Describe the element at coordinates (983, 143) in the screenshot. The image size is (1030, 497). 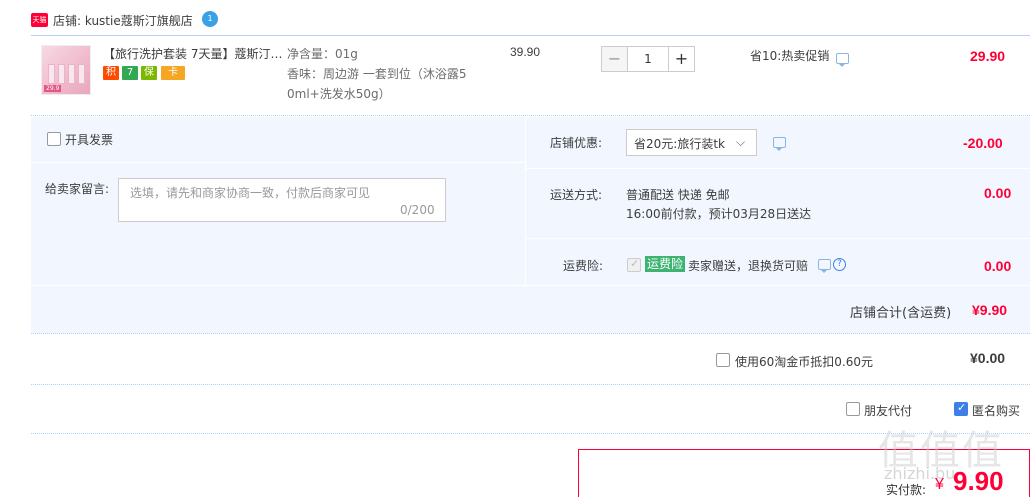
I see `coupon-amount: -20.00` at that location.